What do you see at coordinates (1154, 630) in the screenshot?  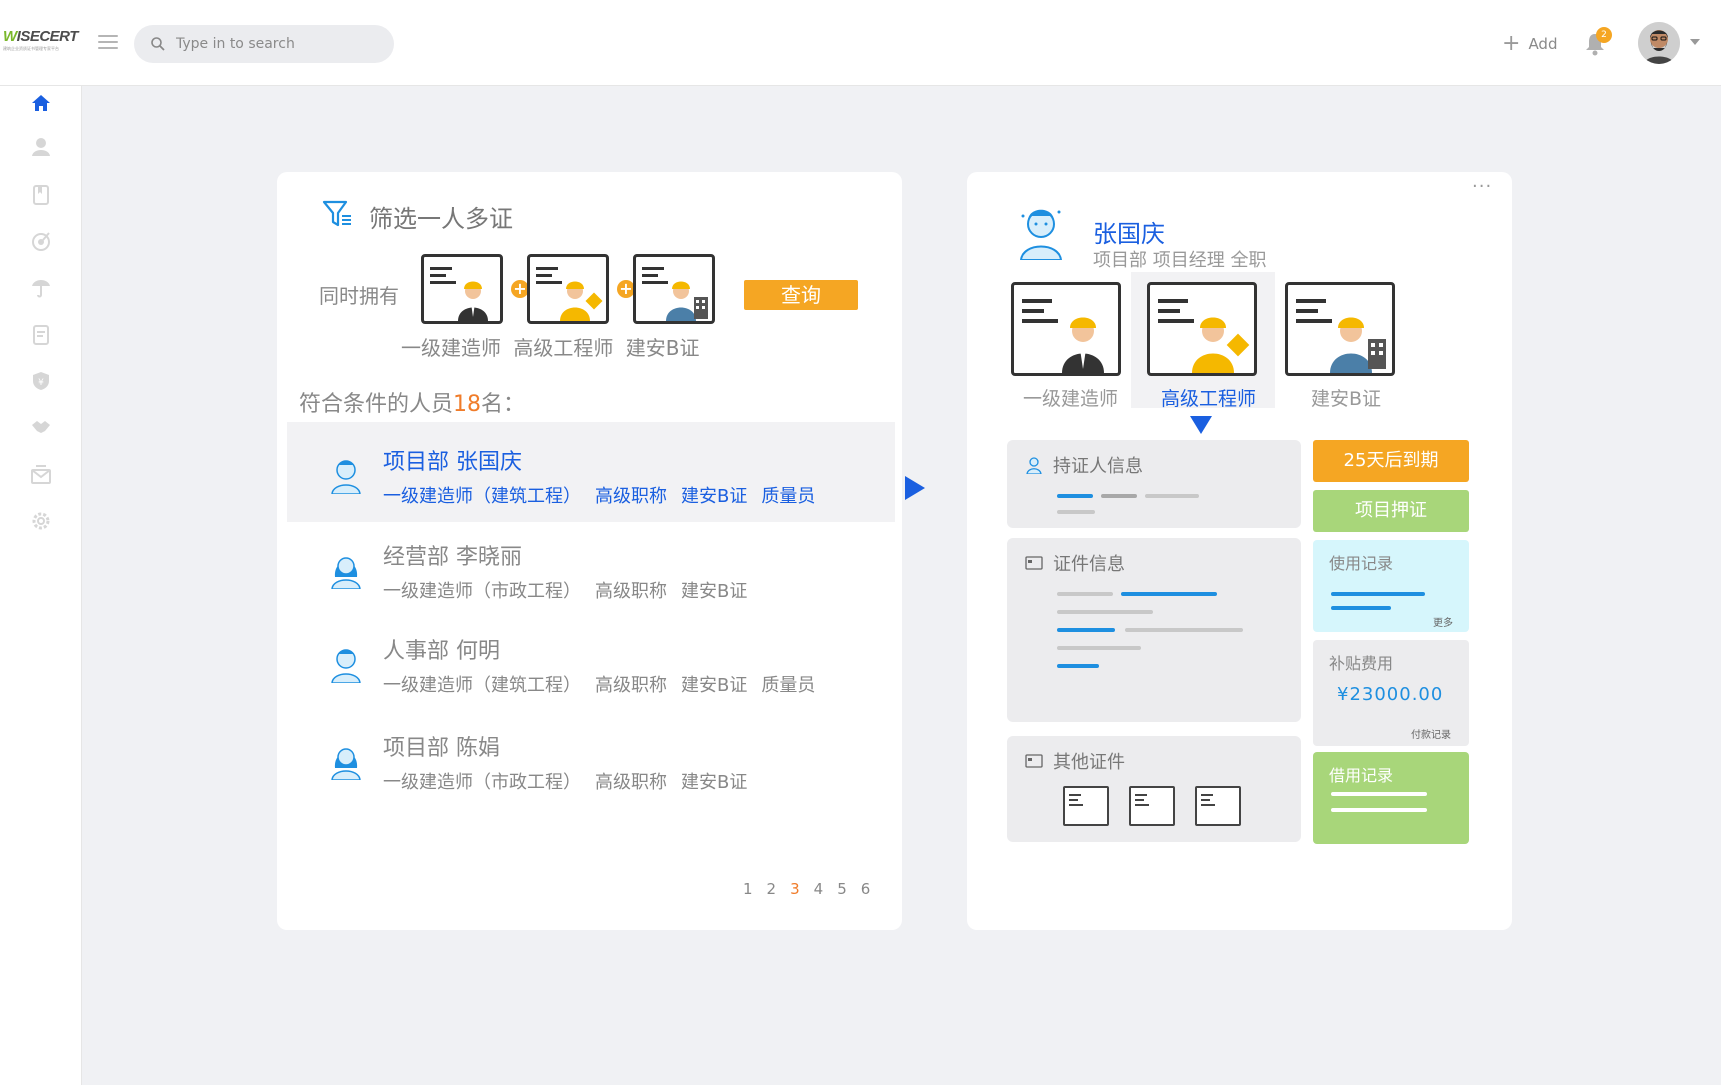 I see `cert-info-tile: 证件信息` at bounding box center [1154, 630].